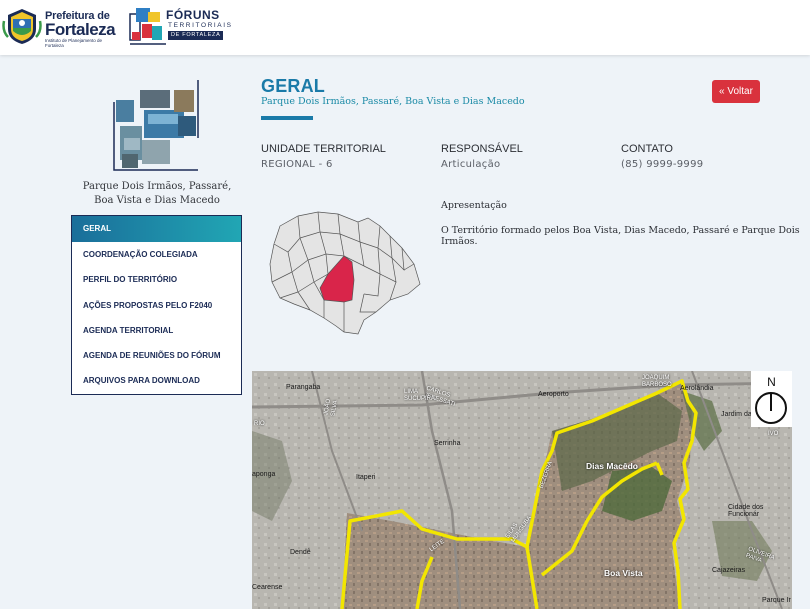 This screenshot has height=609, width=810. Describe the element at coordinates (259, 424) in the screenshot. I see `street-label-rio: RIO` at that location.